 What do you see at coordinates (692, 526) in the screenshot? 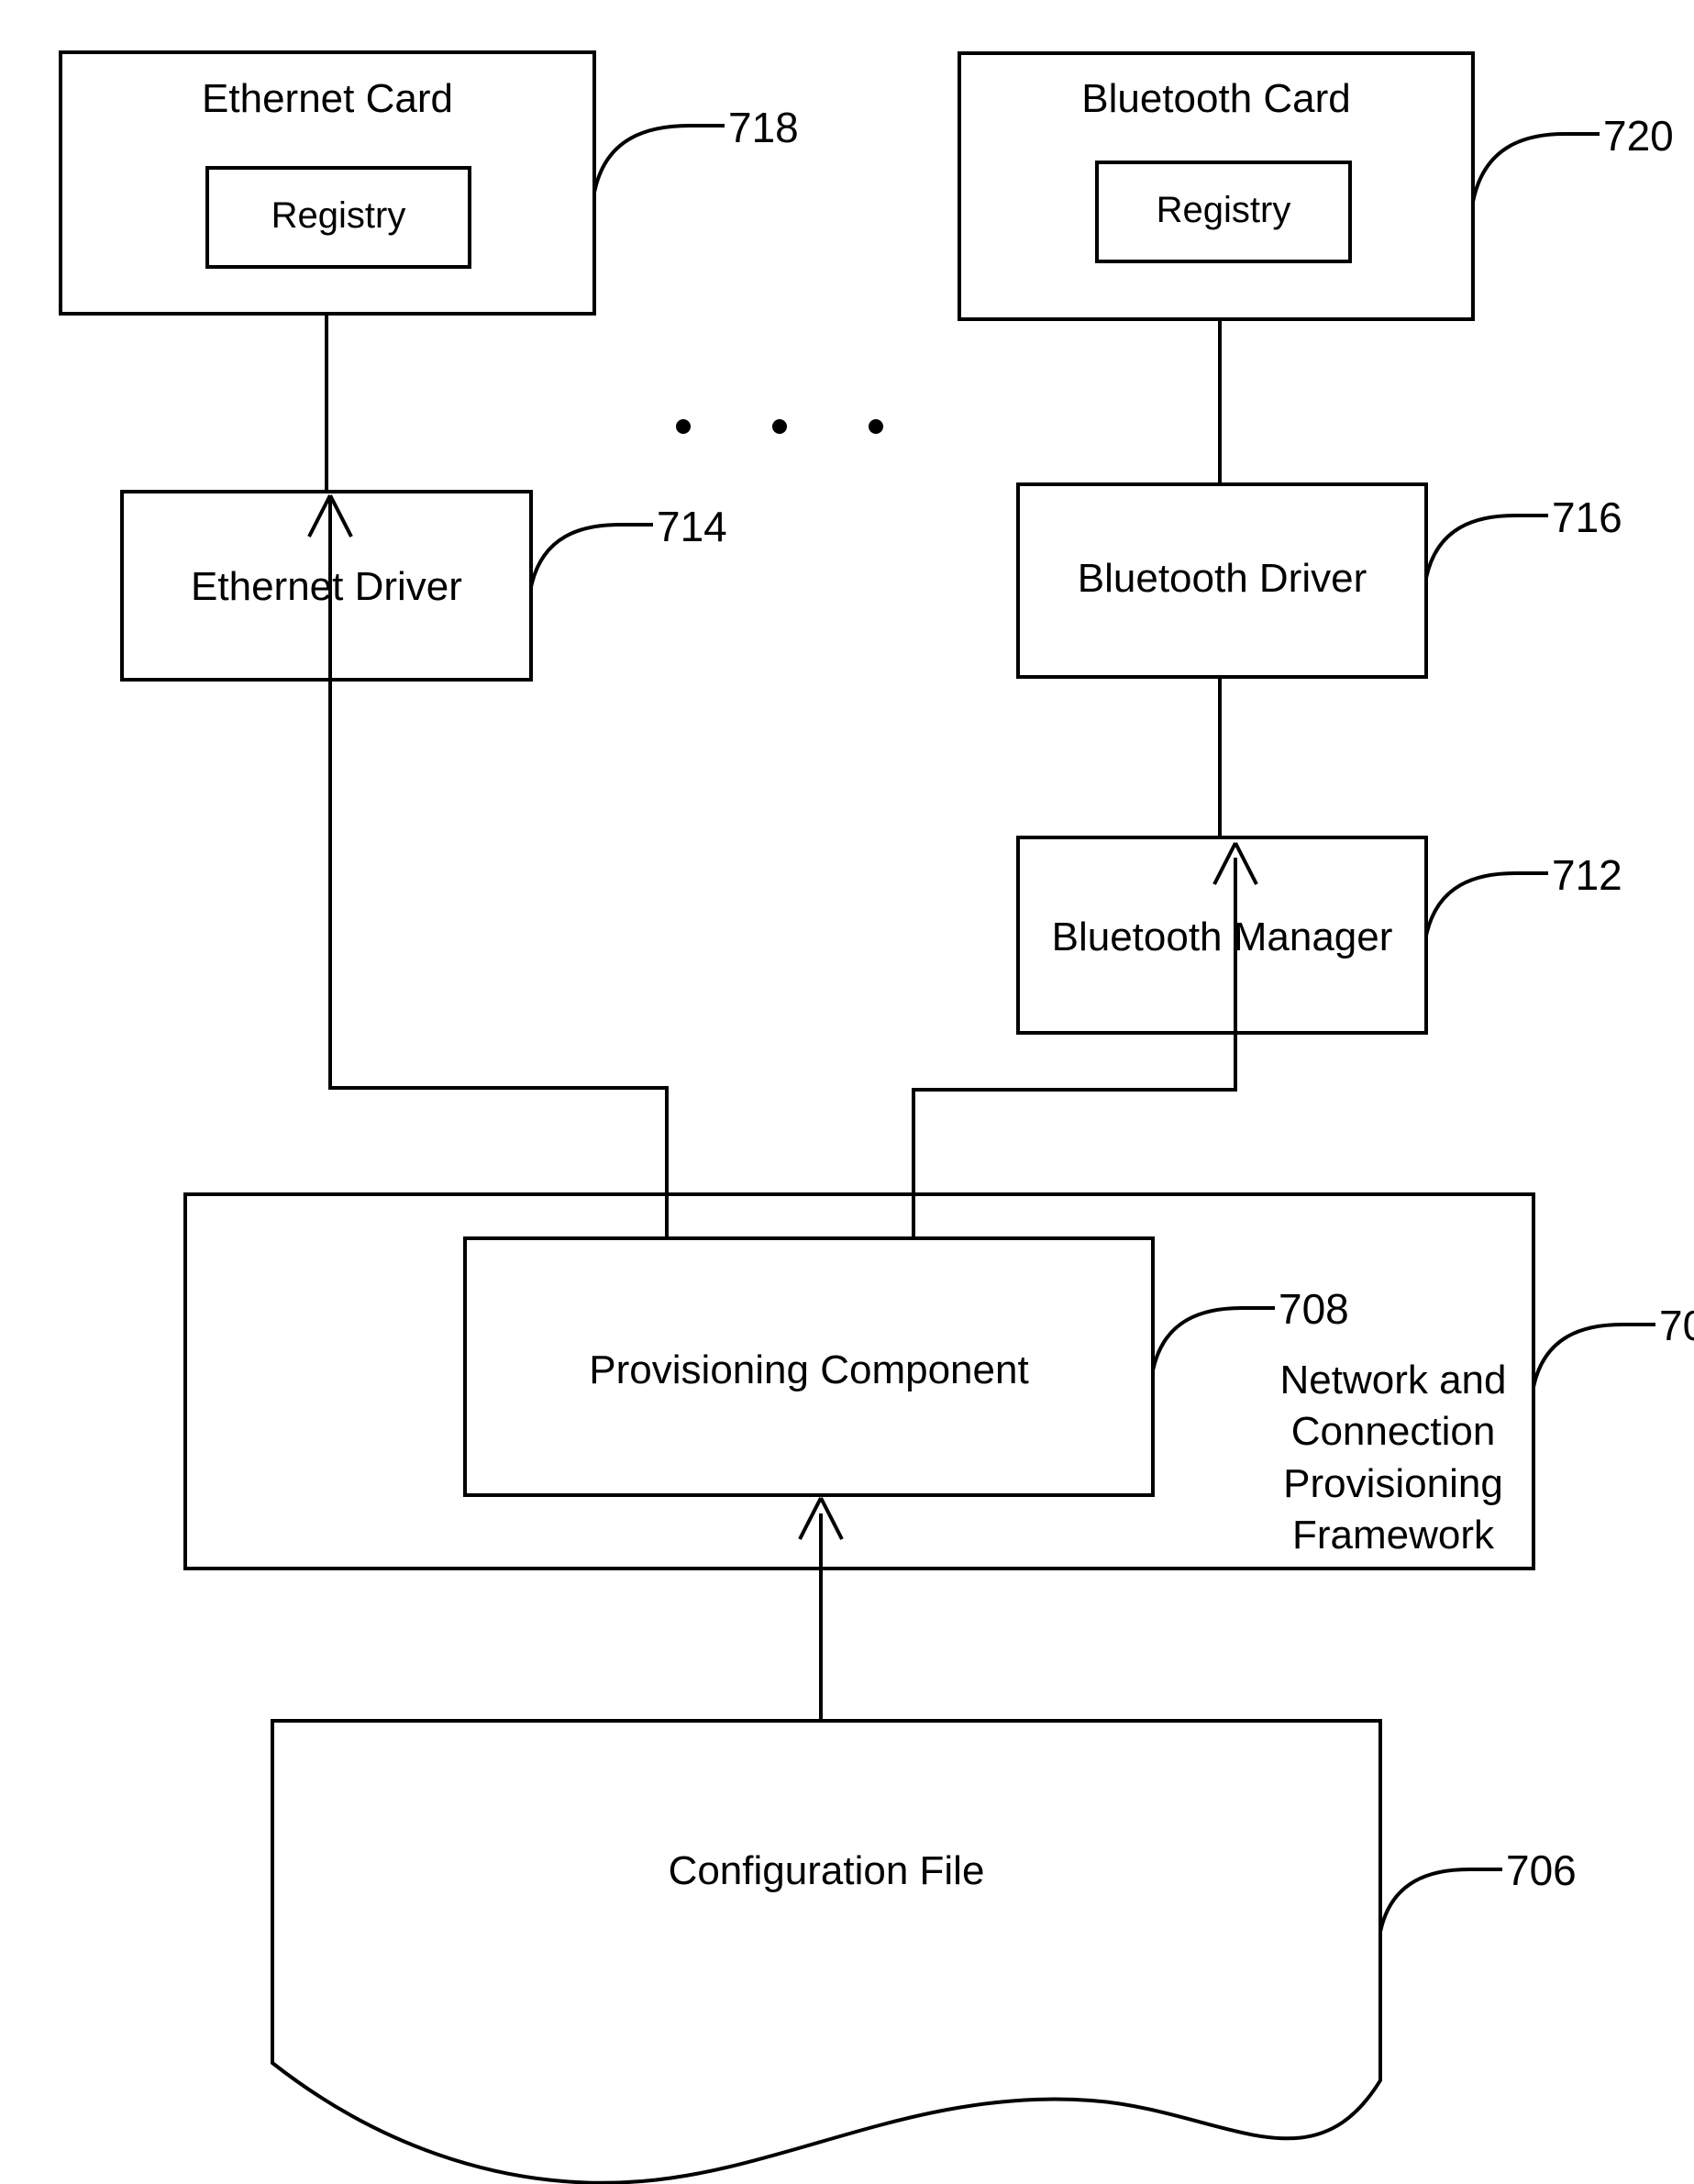
I see `ref-714: 714` at bounding box center [692, 526].